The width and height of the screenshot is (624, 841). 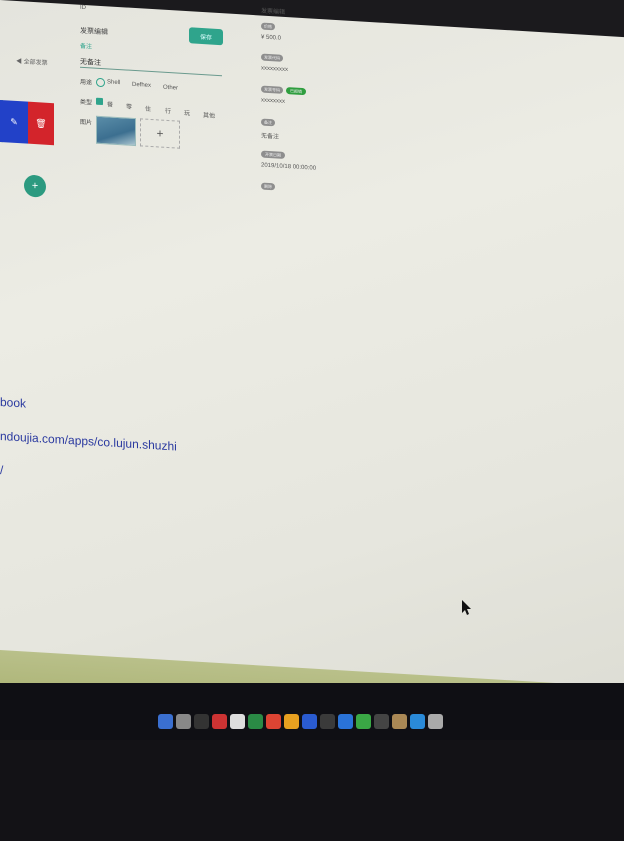 I want to click on type-option-5: 玩, so click(x=187, y=112).